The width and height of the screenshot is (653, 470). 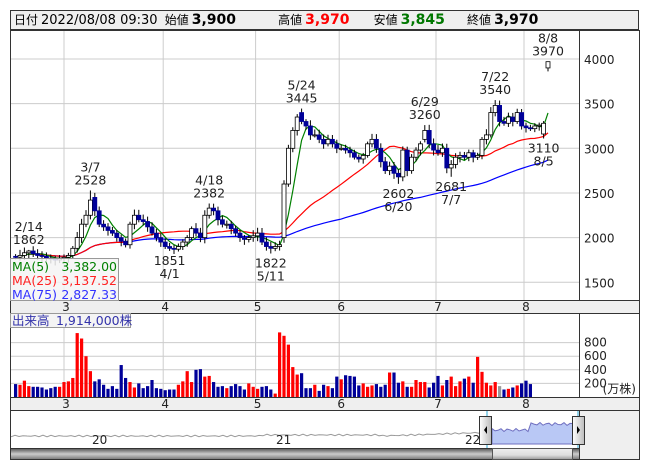 I want to click on price-tick-label: 2500, so click(x=599, y=194).